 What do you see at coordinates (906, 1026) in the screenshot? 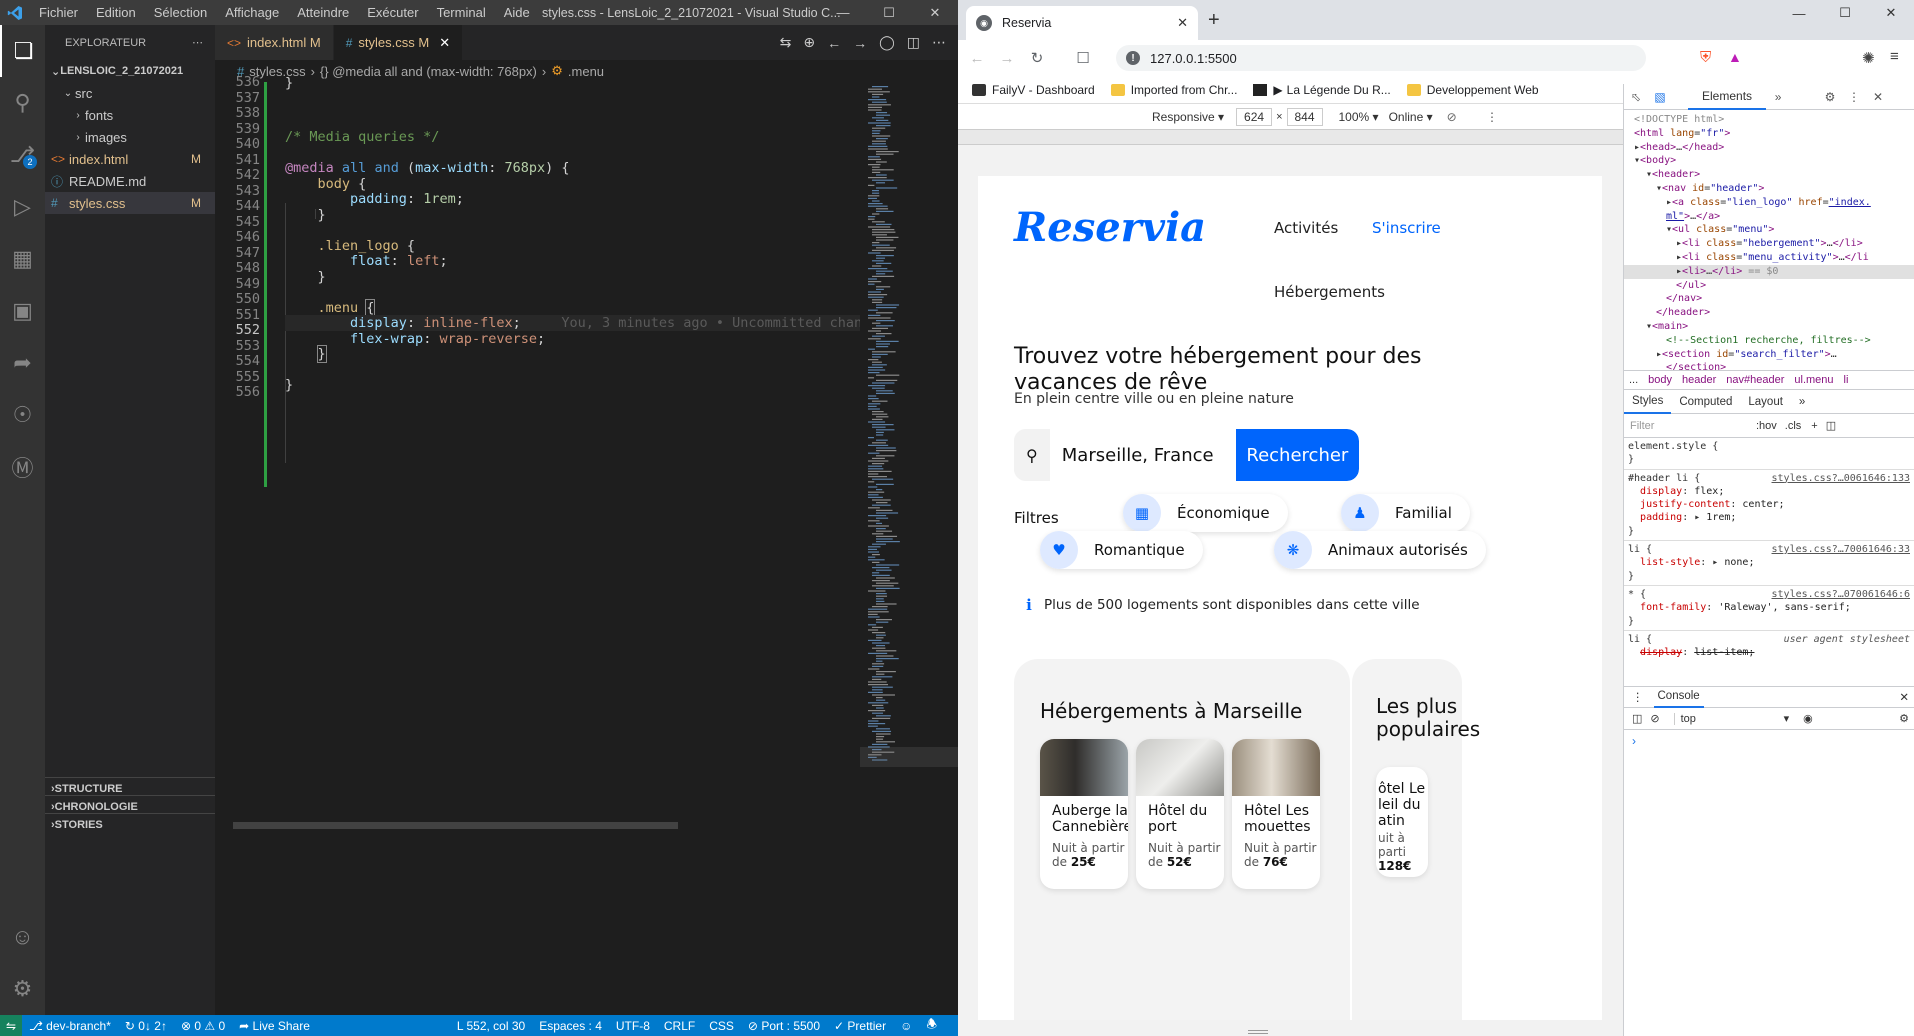
I see `feedback-icon: ☺` at bounding box center [906, 1026].